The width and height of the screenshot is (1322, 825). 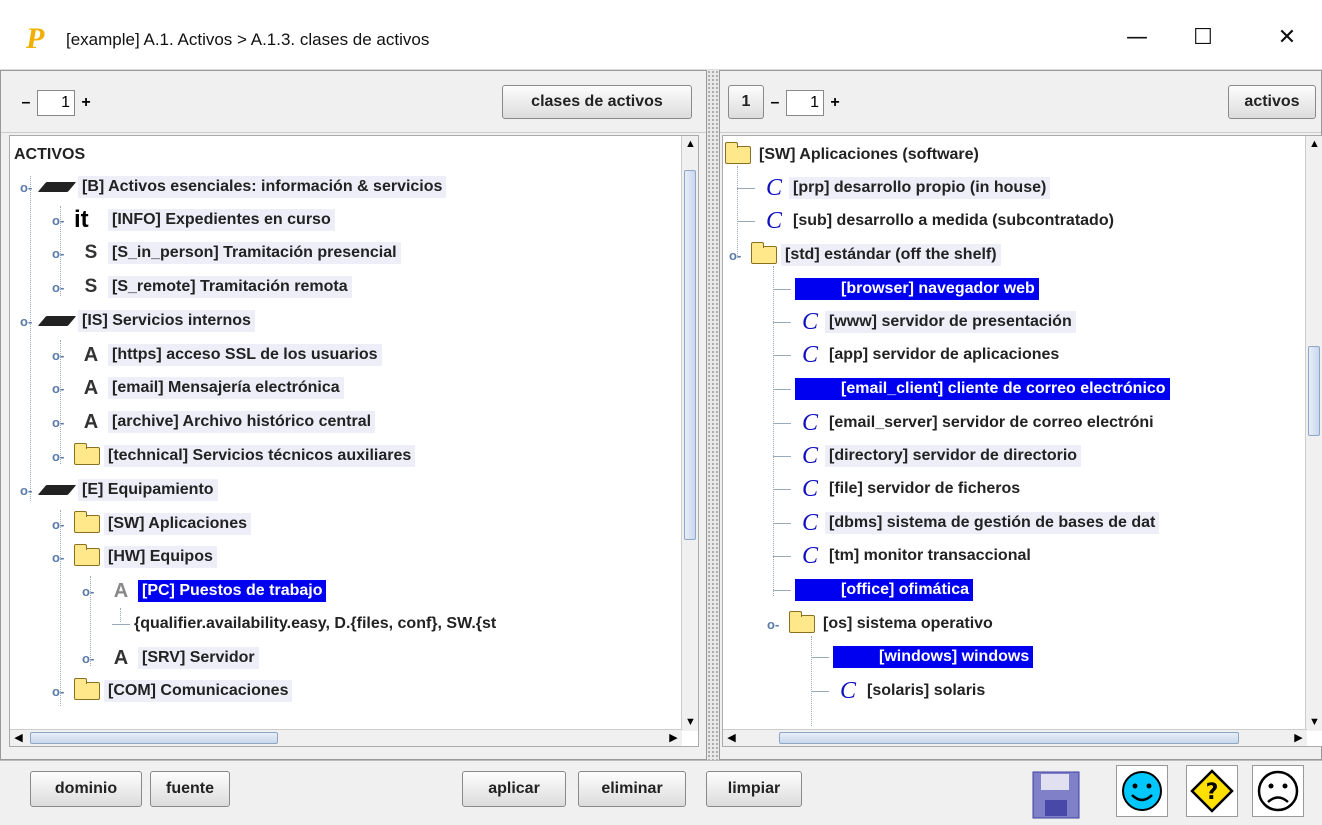 What do you see at coordinates (514, 789) in the screenshot?
I see `aplicar-button: aplicar` at bounding box center [514, 789].